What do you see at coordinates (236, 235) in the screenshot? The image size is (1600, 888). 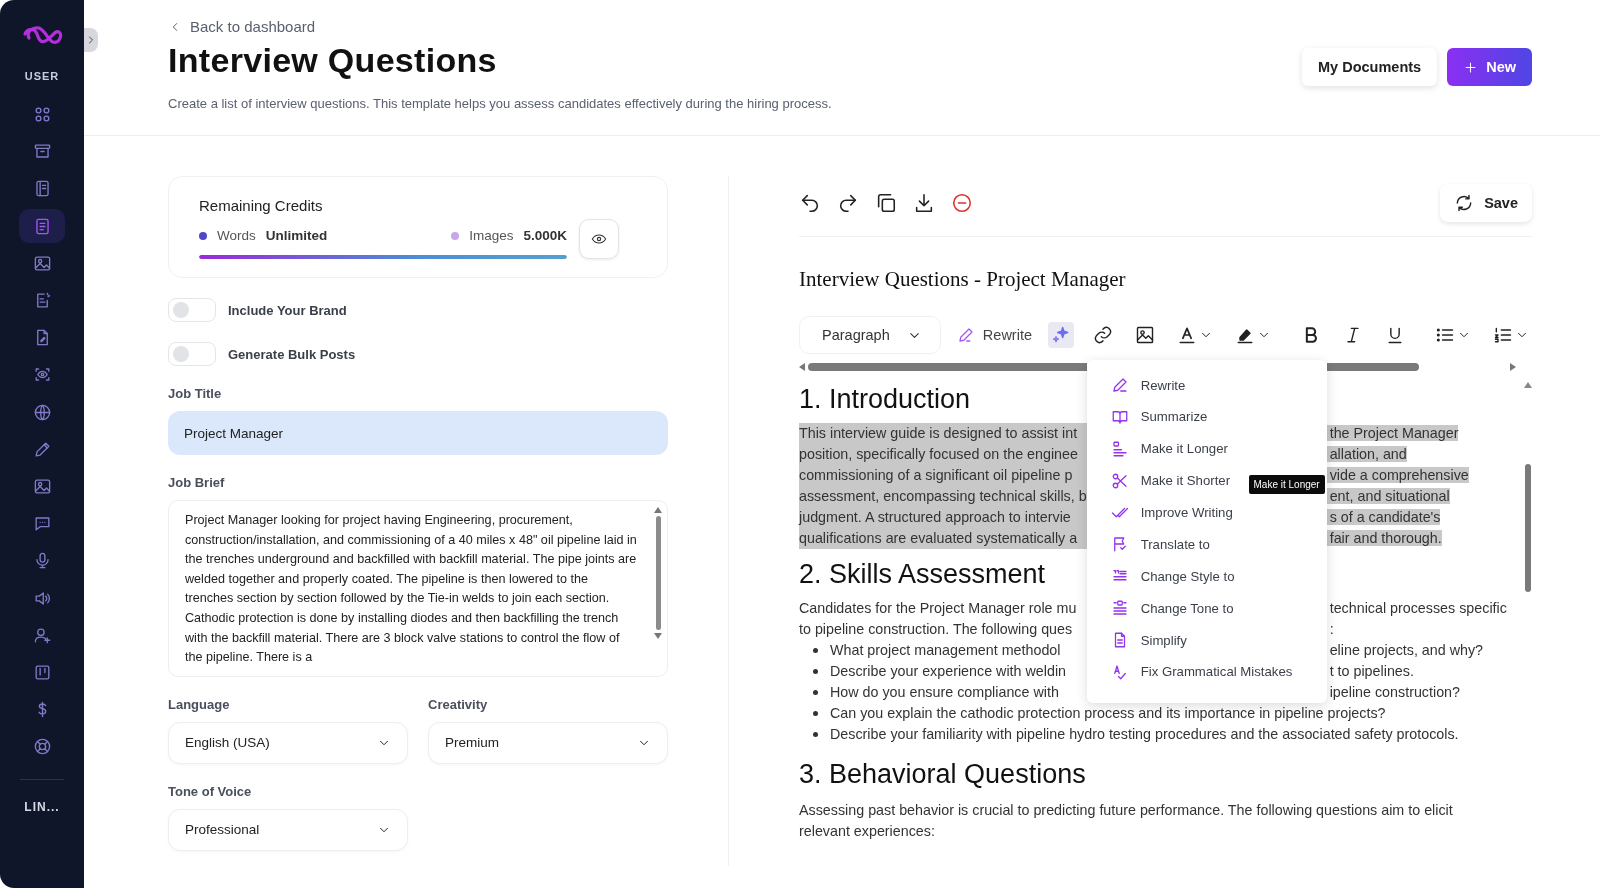 I see `credit-label: Words` at bounding box center [236, 235].